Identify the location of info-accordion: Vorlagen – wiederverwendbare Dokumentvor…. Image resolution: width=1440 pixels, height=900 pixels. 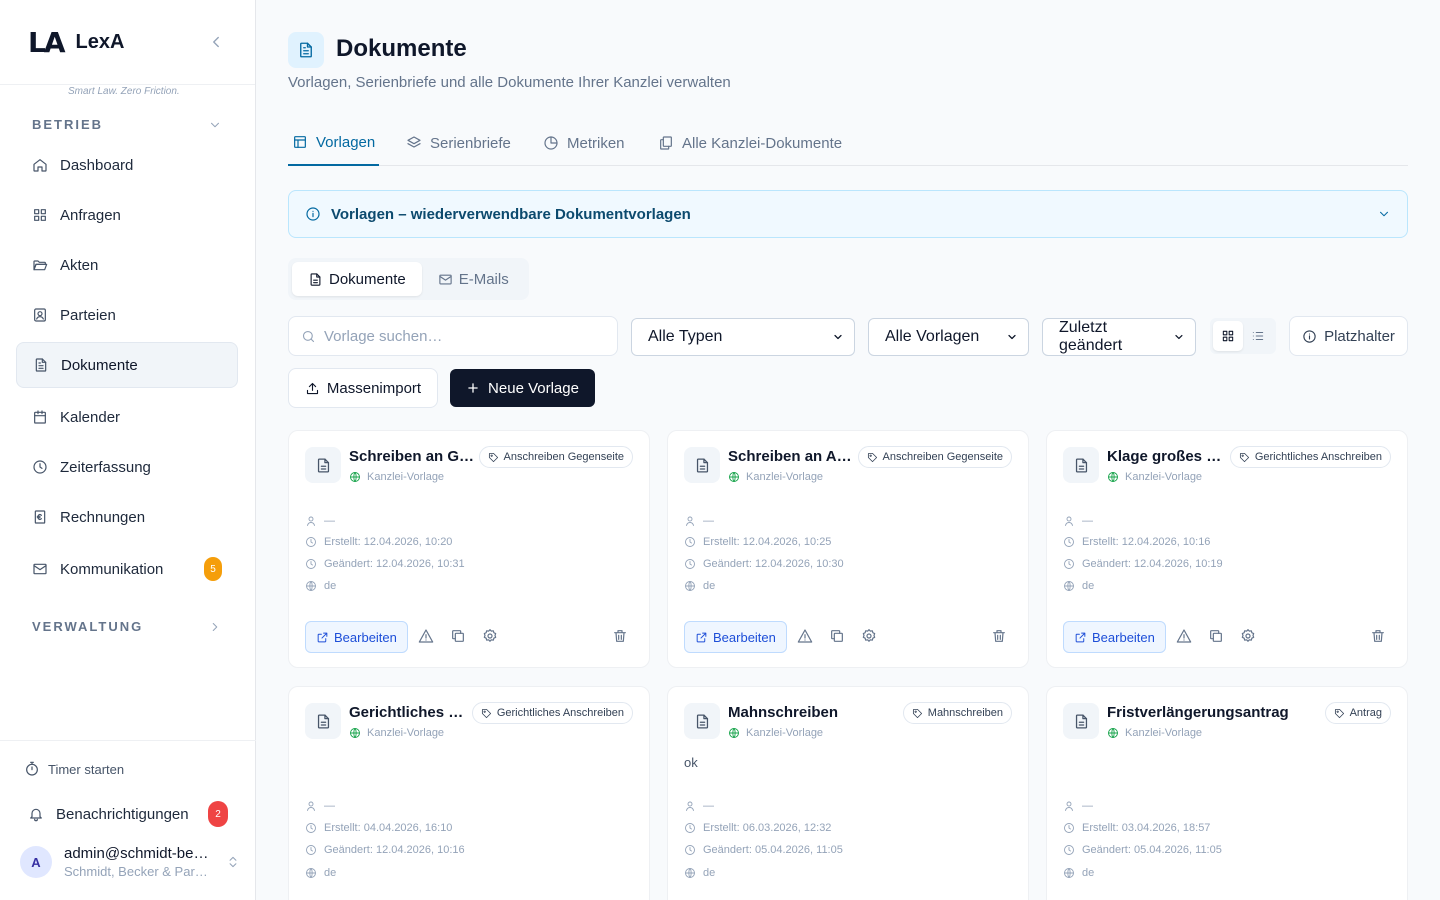
(848, 214).